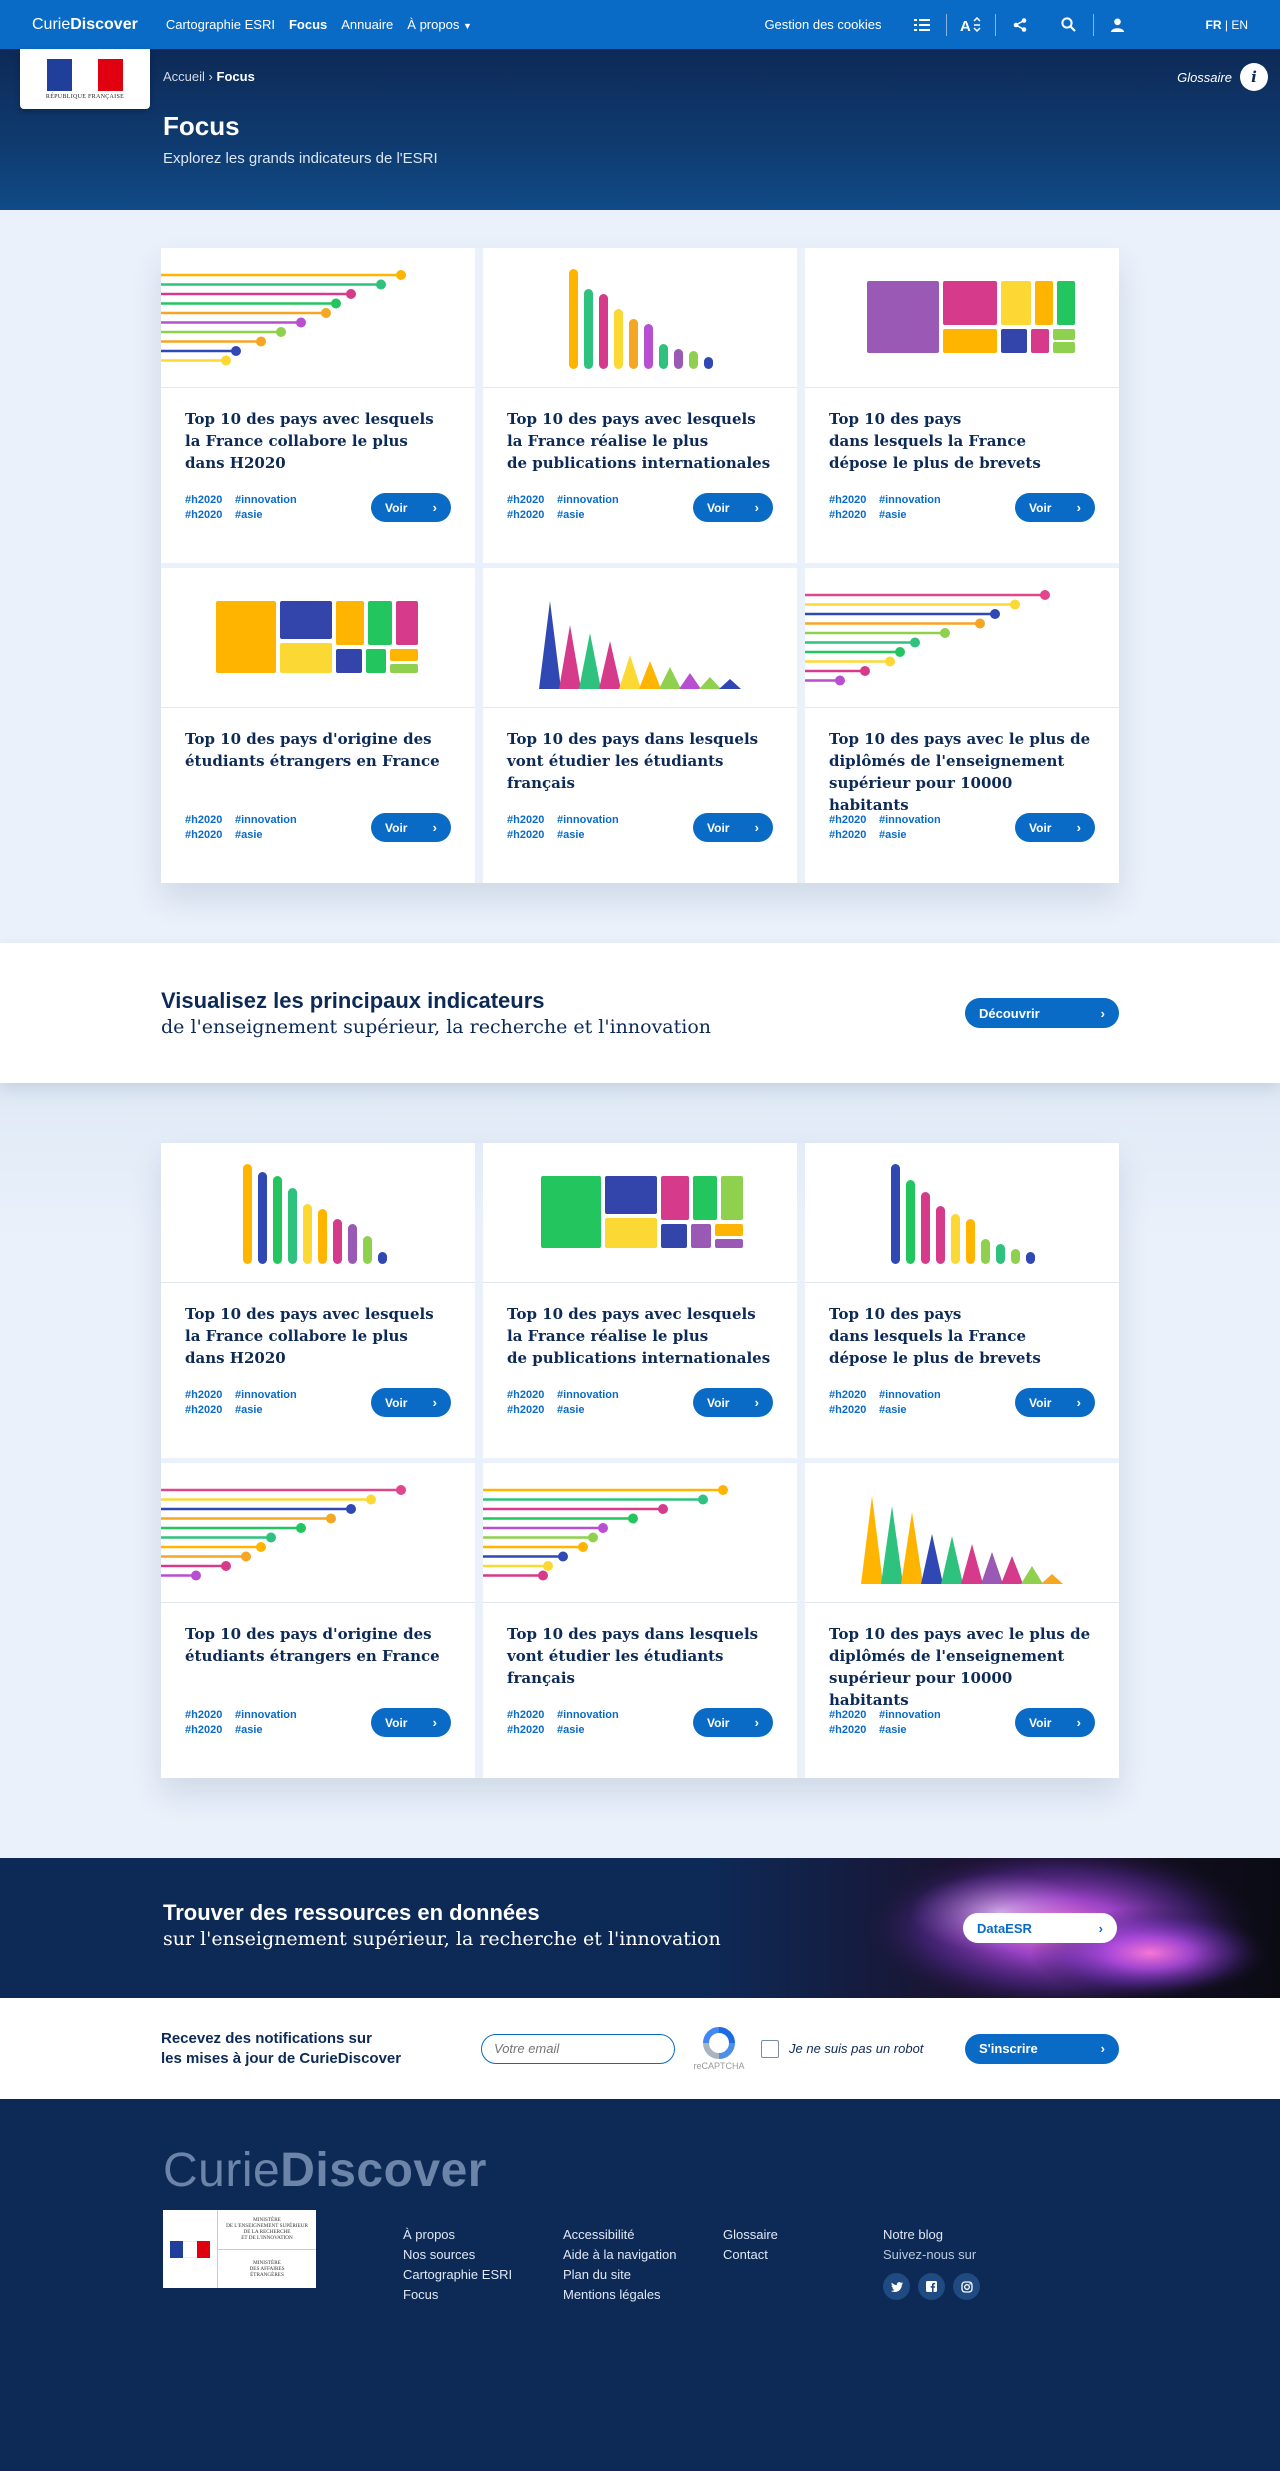 The width and height of the screenshot is (1280, 2471). I want to click on cookies-link: Gestion des cookies, so click(822, 24).